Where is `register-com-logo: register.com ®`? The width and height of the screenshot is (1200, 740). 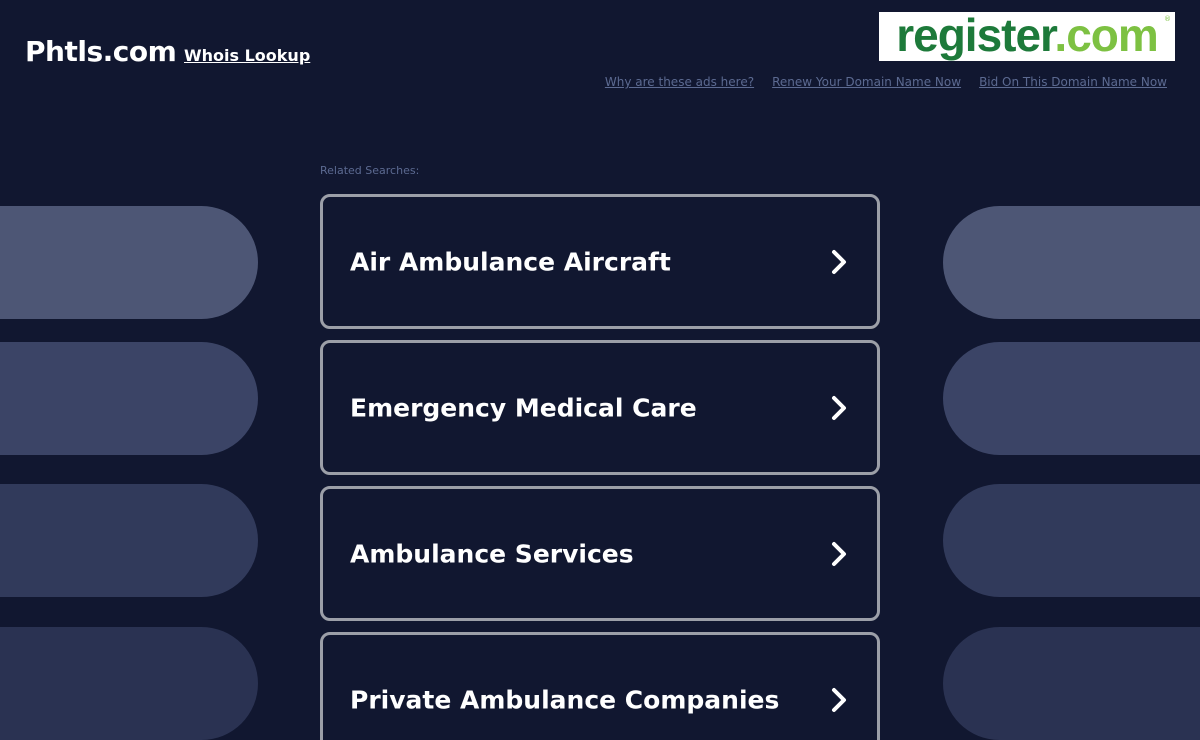 register-com-logo: register.com ® is located at coordinates (1027, 36).